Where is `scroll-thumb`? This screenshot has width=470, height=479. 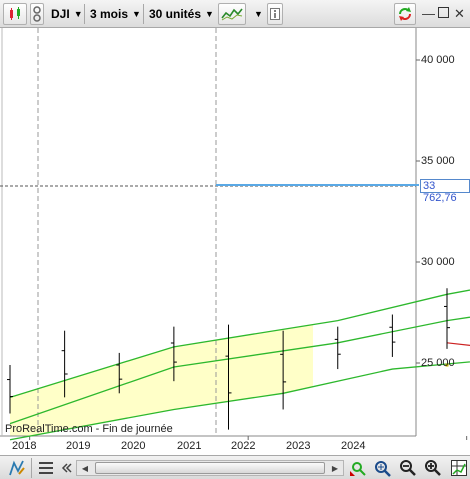 scroll-thumb is located at coordinates (210, 468).